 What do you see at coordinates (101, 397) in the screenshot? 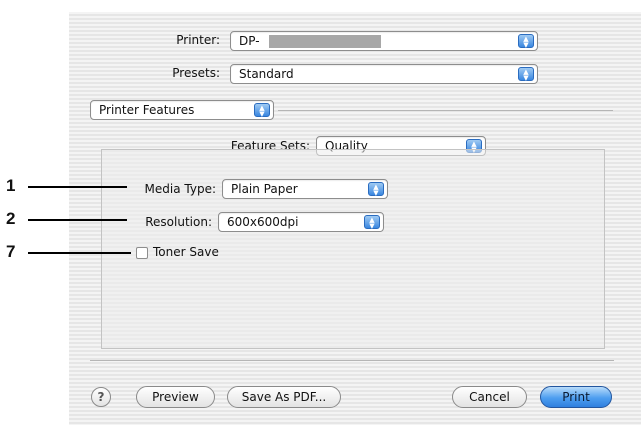
I see `help-icon: ?` at bounding box center [101, 397].